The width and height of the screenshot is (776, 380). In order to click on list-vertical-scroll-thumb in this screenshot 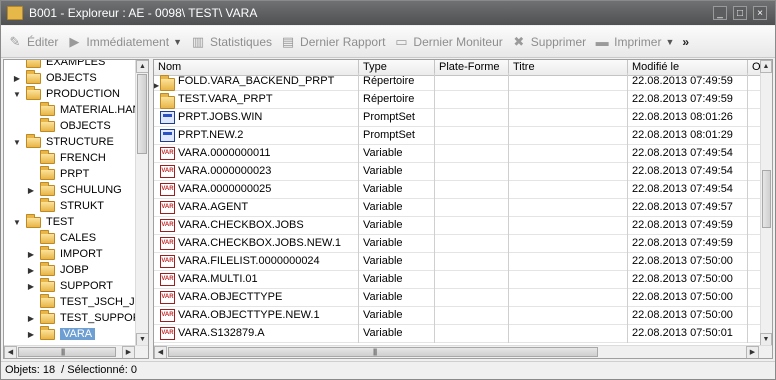, I will do `click(766, 199)`.